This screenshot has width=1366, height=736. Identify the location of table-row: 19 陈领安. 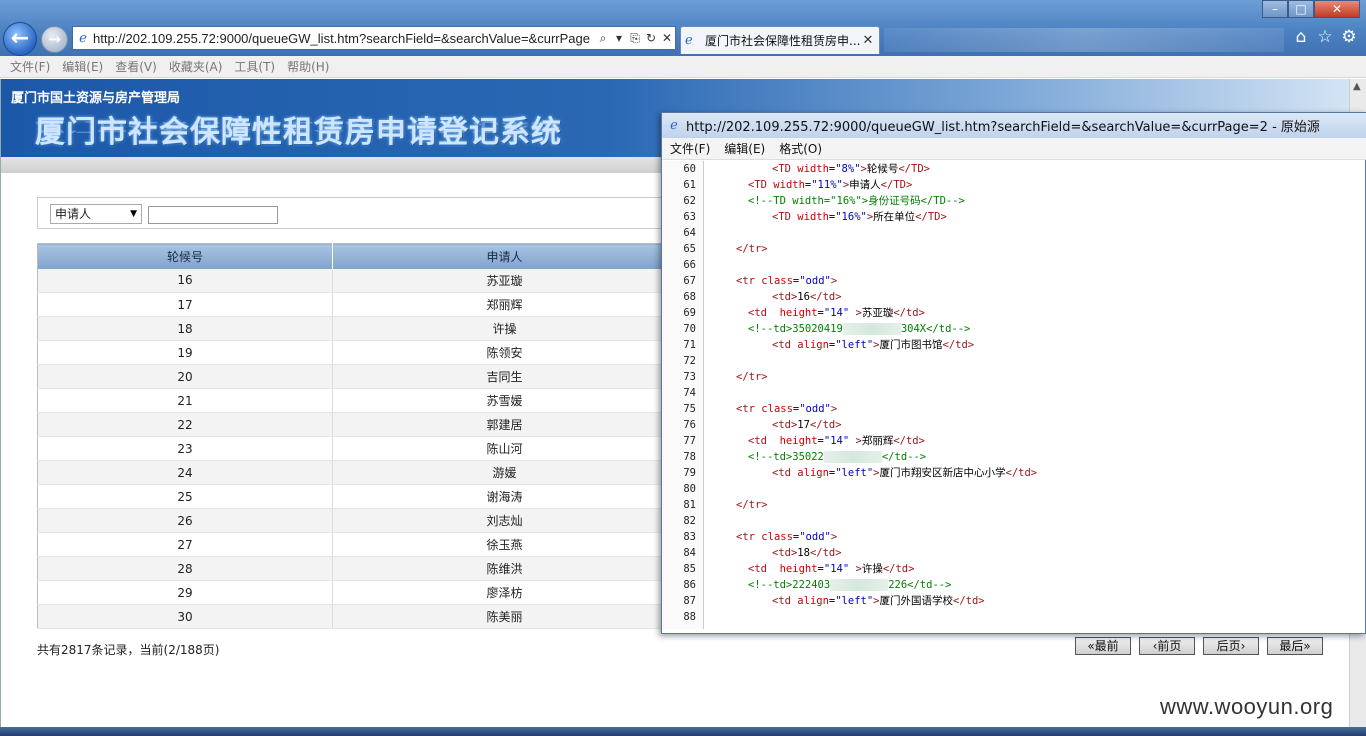
(357, 352).